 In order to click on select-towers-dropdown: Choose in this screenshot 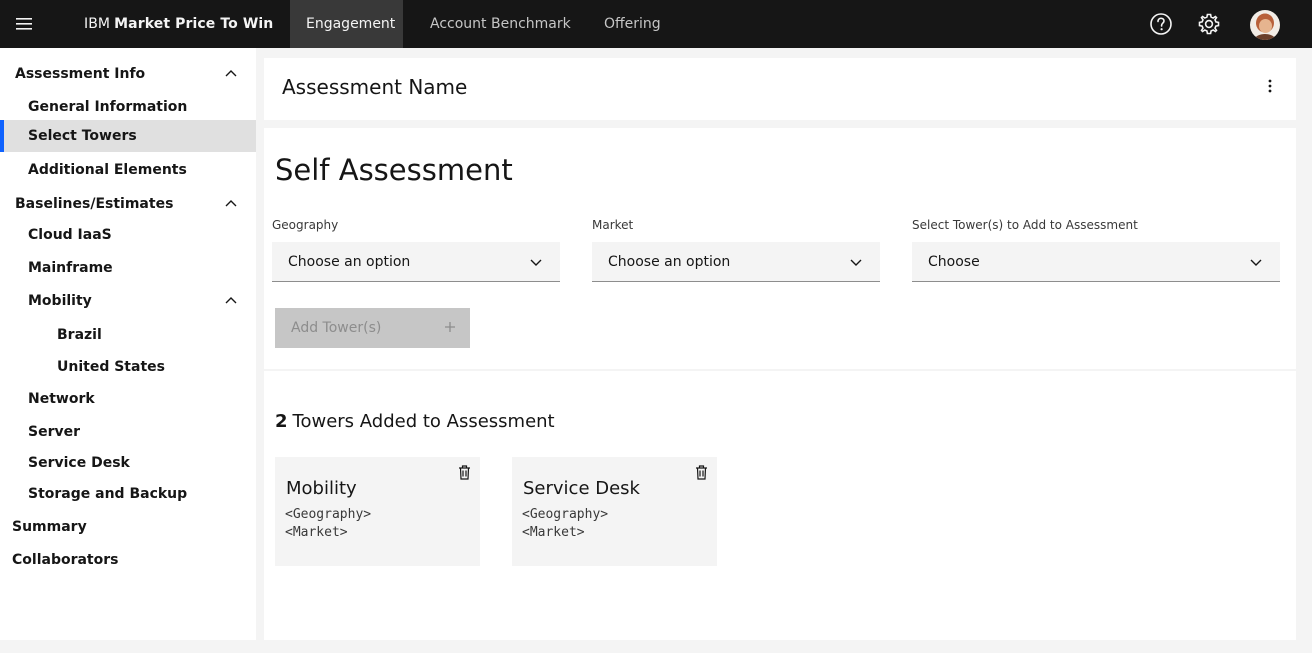, I will do `click(1096, 262)`.